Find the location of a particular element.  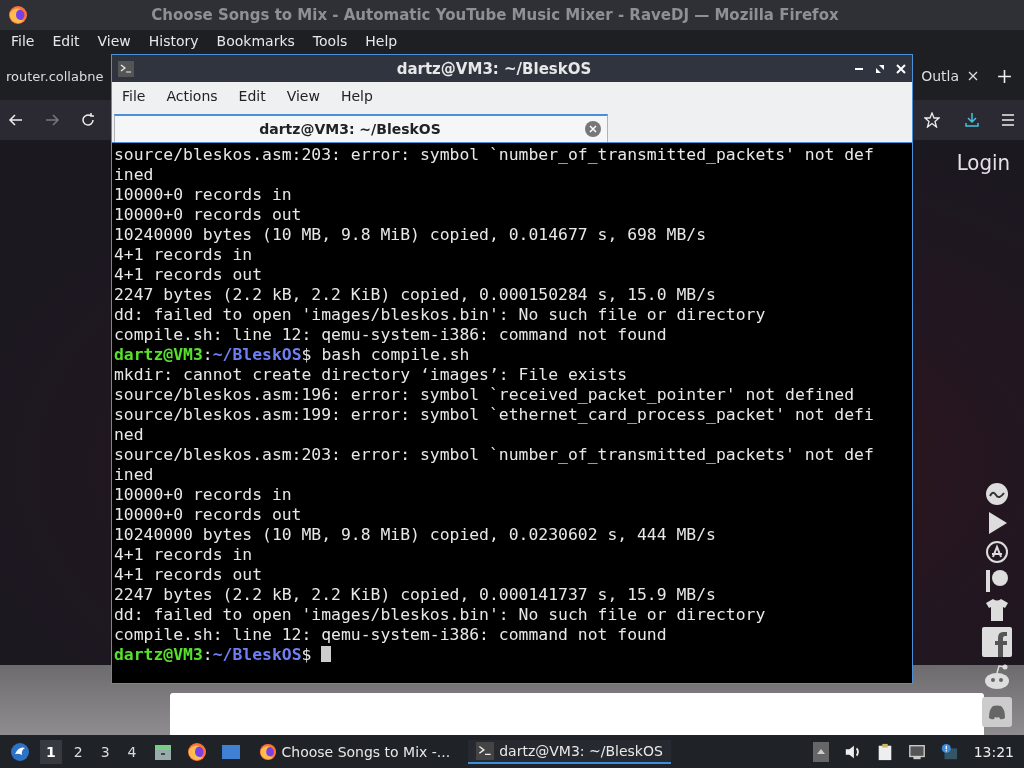

output-line: 2247 bytes (2.2 kB, 2.2 KiB) copied, 0.000141737 s, 15.9 MB/s is located at coordinates (415, 595).